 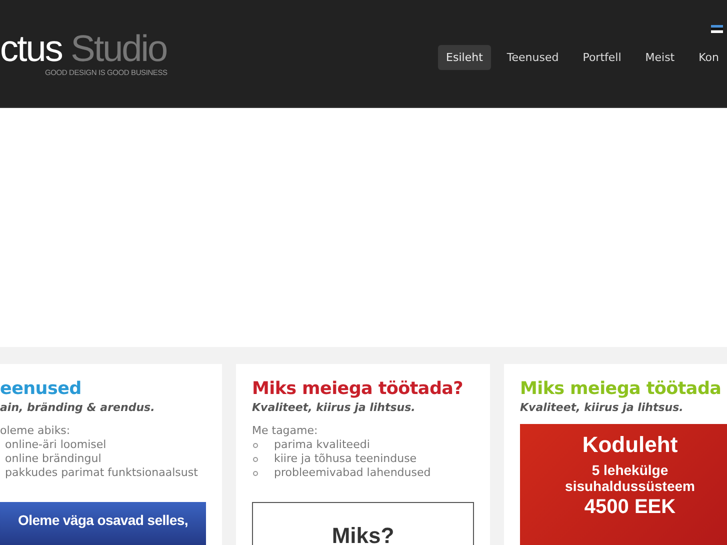 I want to click on promo-banner: Koduleht 5 lehekülge sisuhaldussüsteem 4500 EEK, so click(x=623, y=484).